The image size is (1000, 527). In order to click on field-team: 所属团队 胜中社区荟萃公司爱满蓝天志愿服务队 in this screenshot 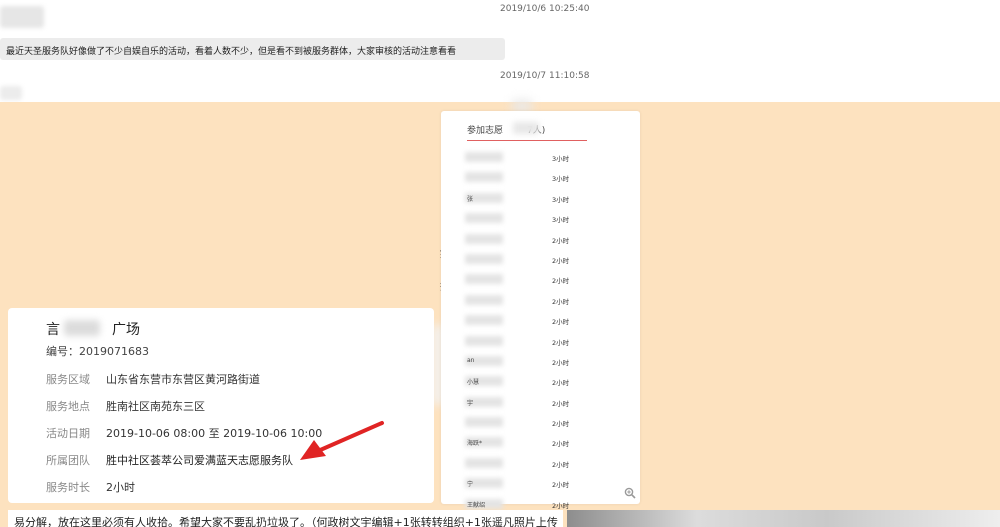, I will do `click(169, 460)`.